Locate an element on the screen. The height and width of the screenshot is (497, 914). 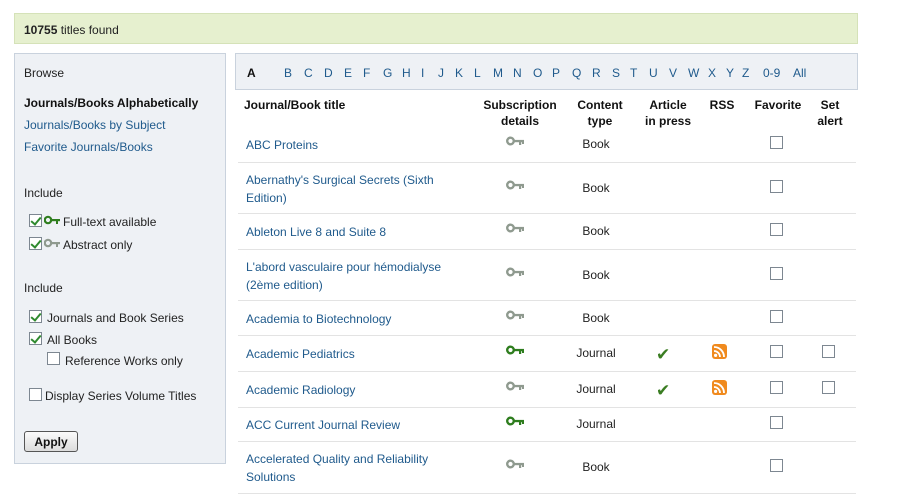
alphabet-letter-b: B is located at coordinates (288, 73).